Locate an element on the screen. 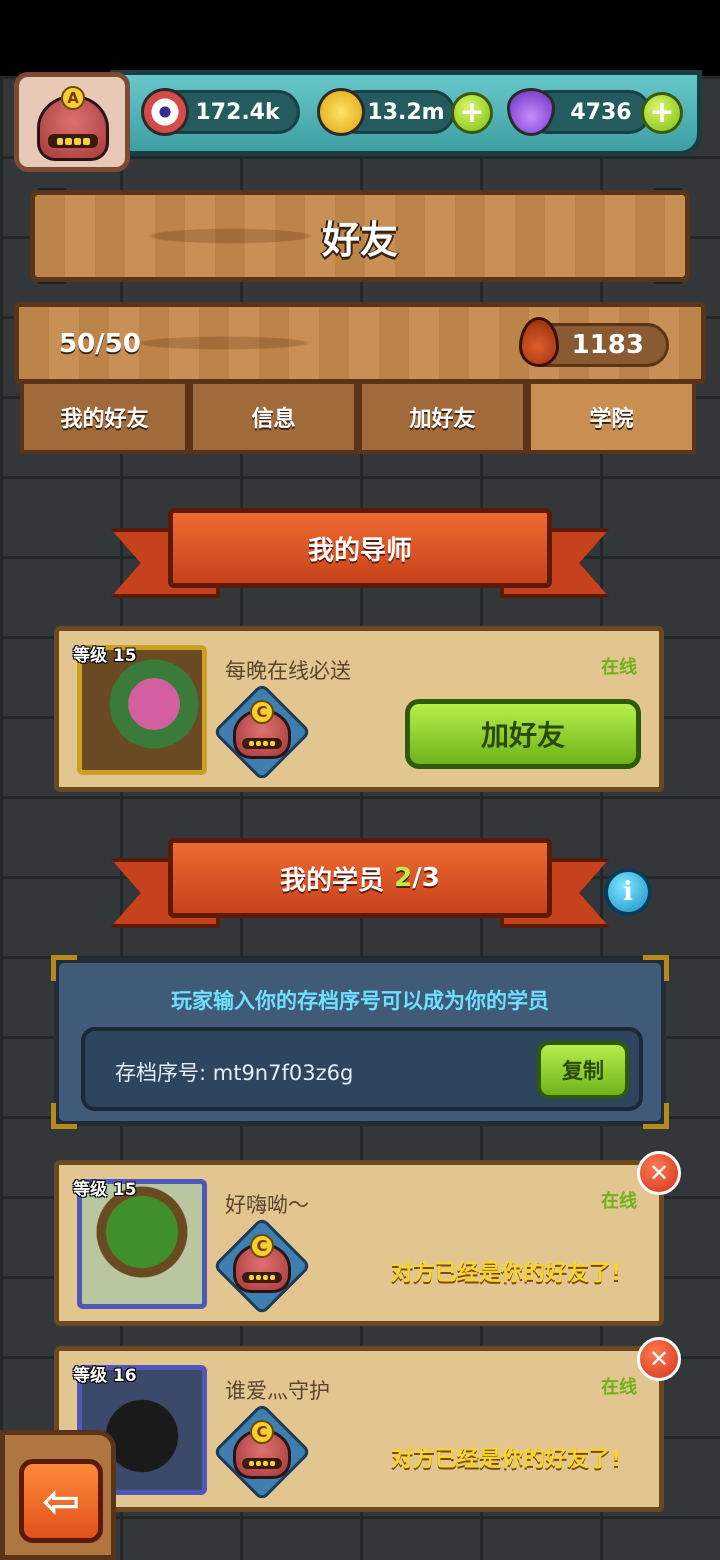  resource-bar: 172.4k 13.2m + 4736 + is located at coordinates (406, 113).